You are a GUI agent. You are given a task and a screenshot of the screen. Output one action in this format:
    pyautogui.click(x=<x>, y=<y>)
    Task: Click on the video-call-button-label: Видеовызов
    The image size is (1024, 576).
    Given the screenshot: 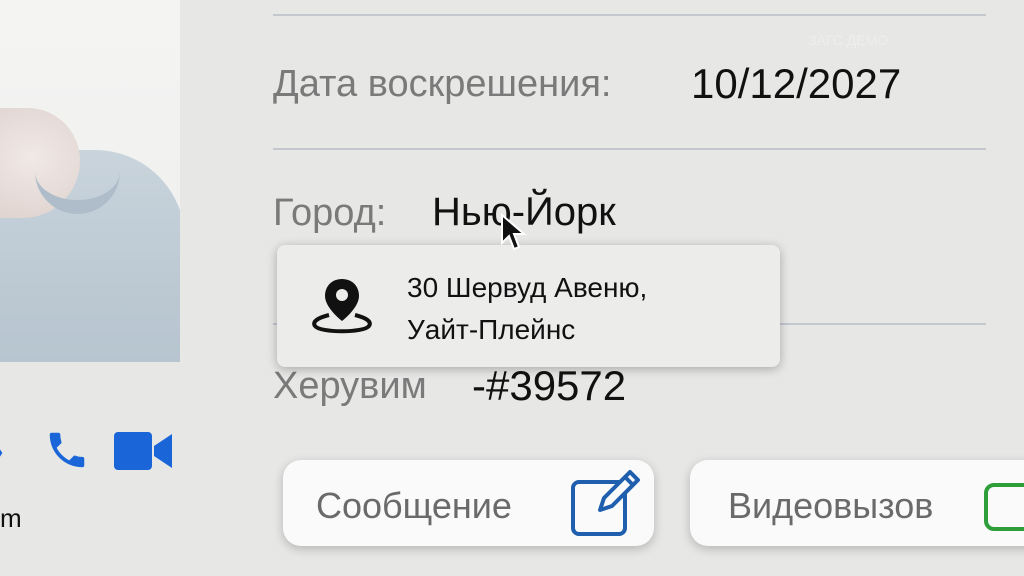 What is the action you would take?
    pyautogui.click(x=831, y=505)
    